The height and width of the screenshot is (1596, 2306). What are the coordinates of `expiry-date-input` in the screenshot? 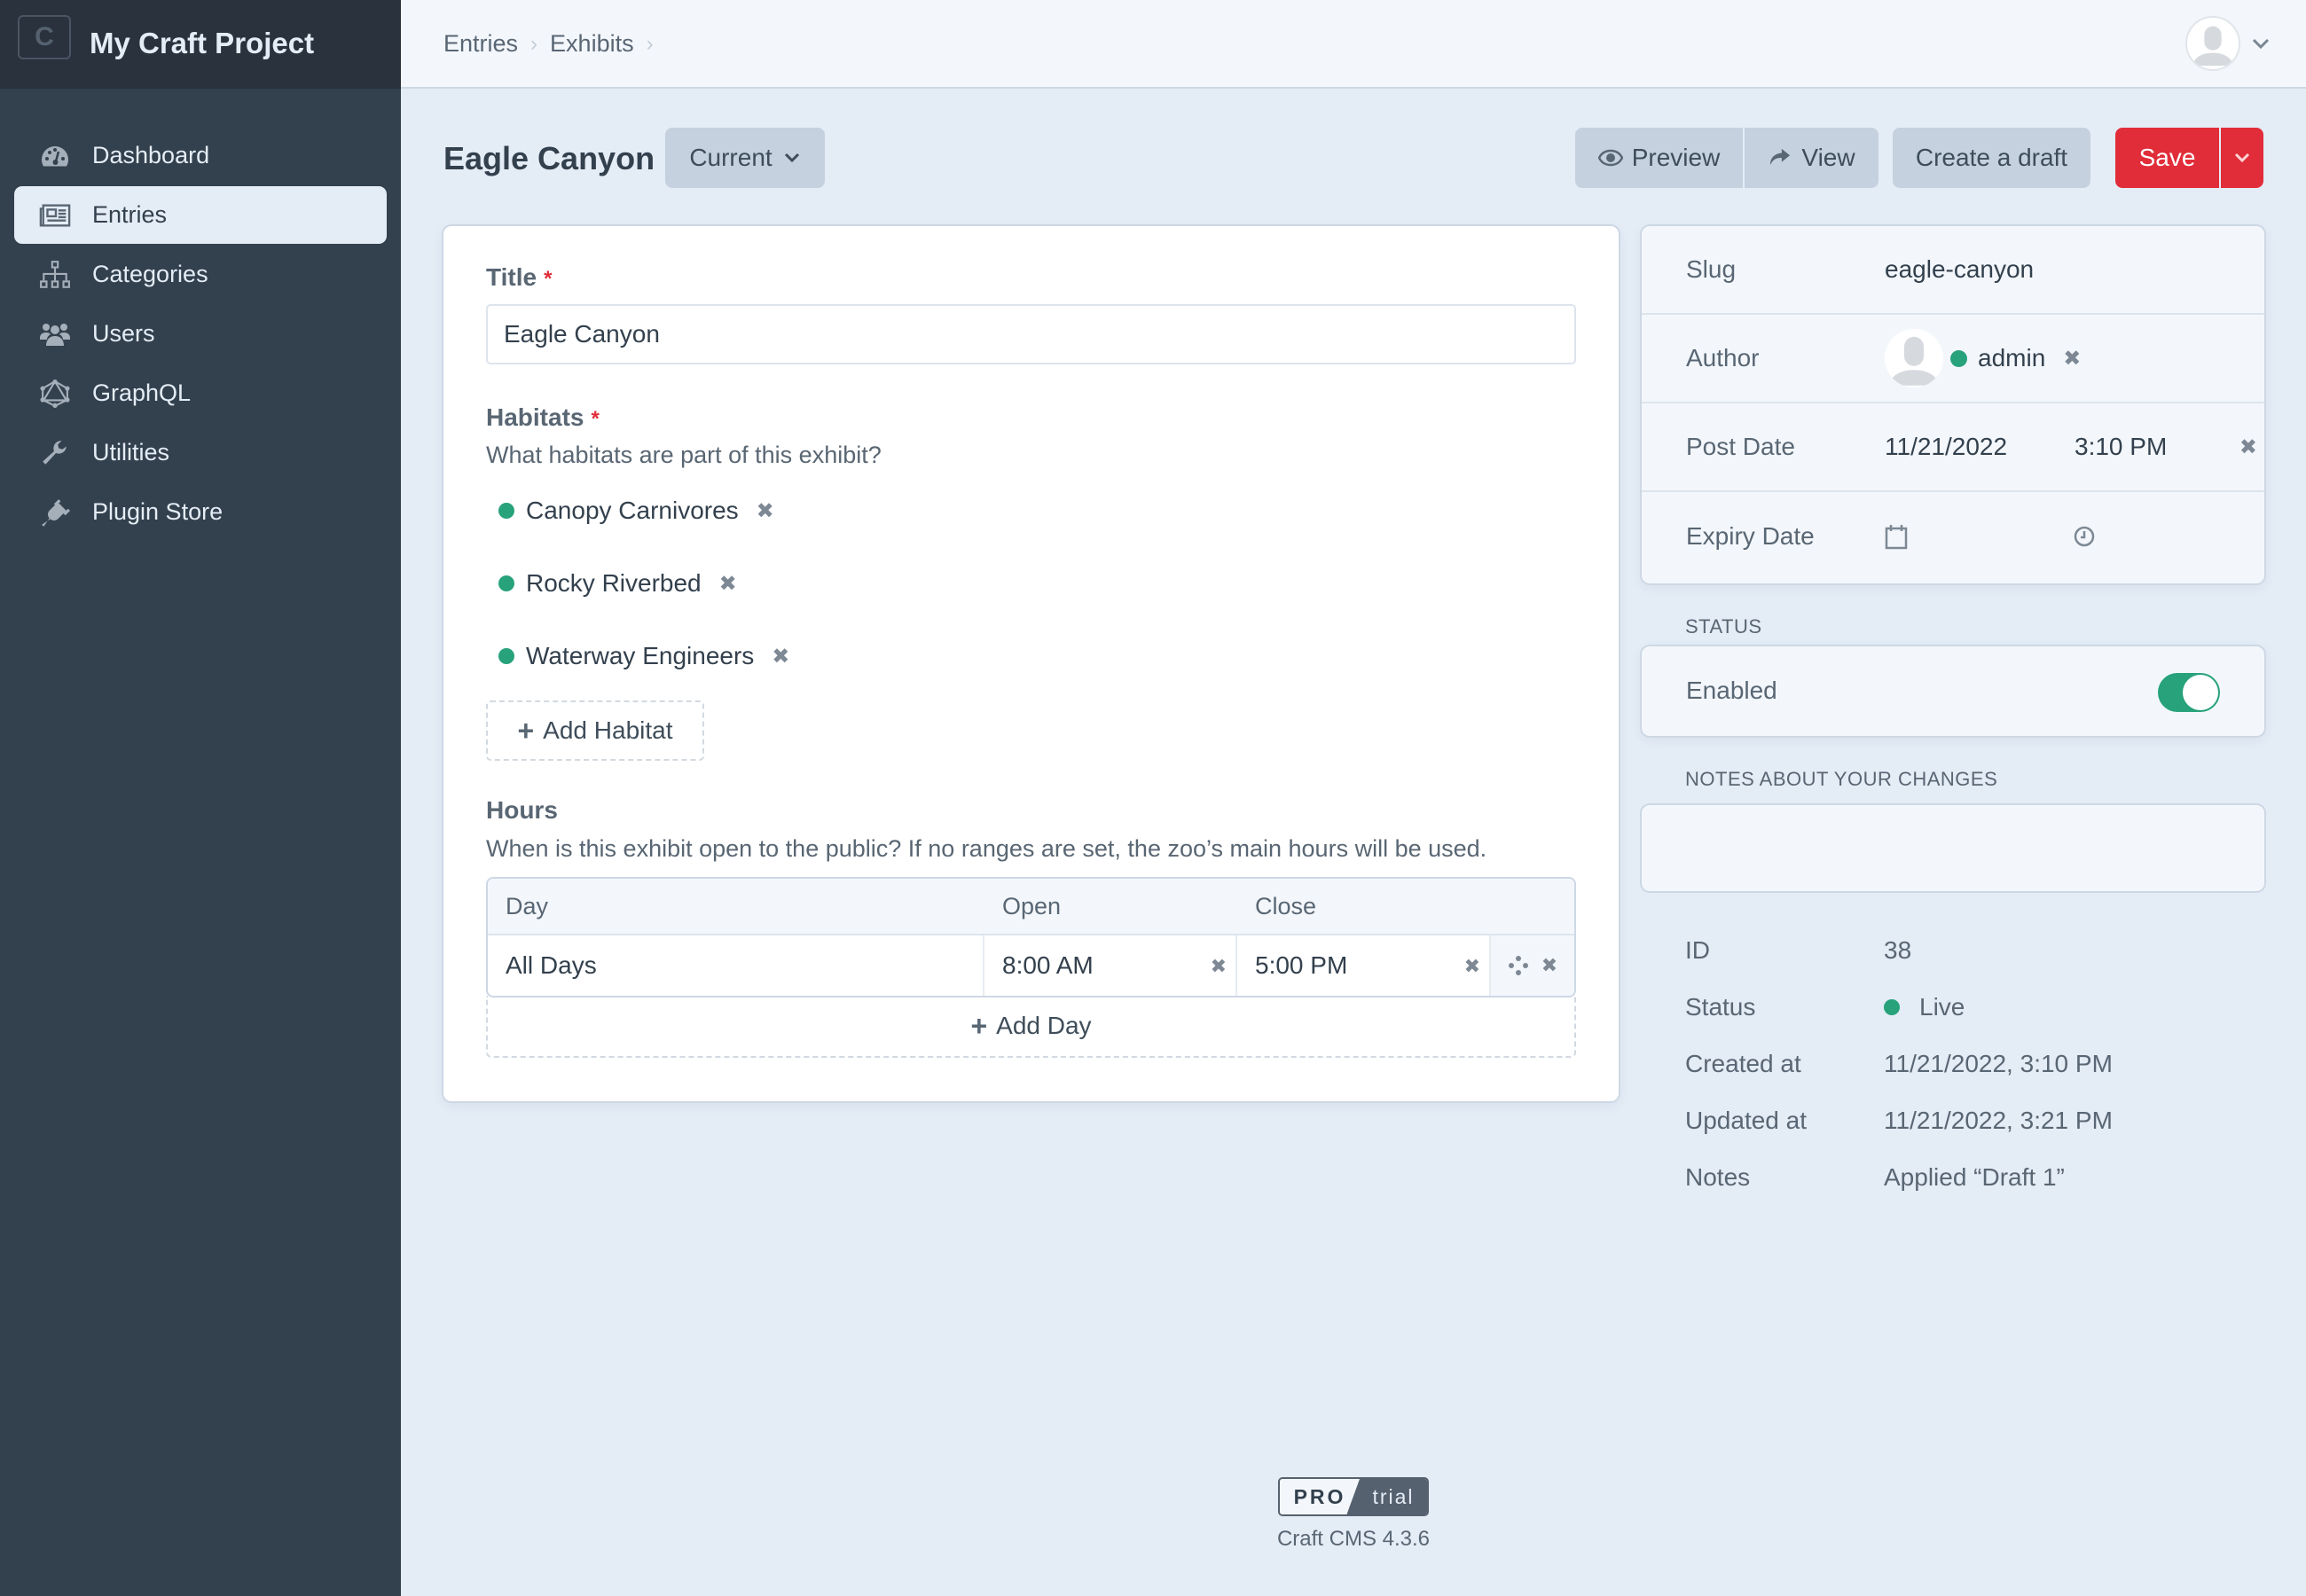 It's located at (1897, 537).